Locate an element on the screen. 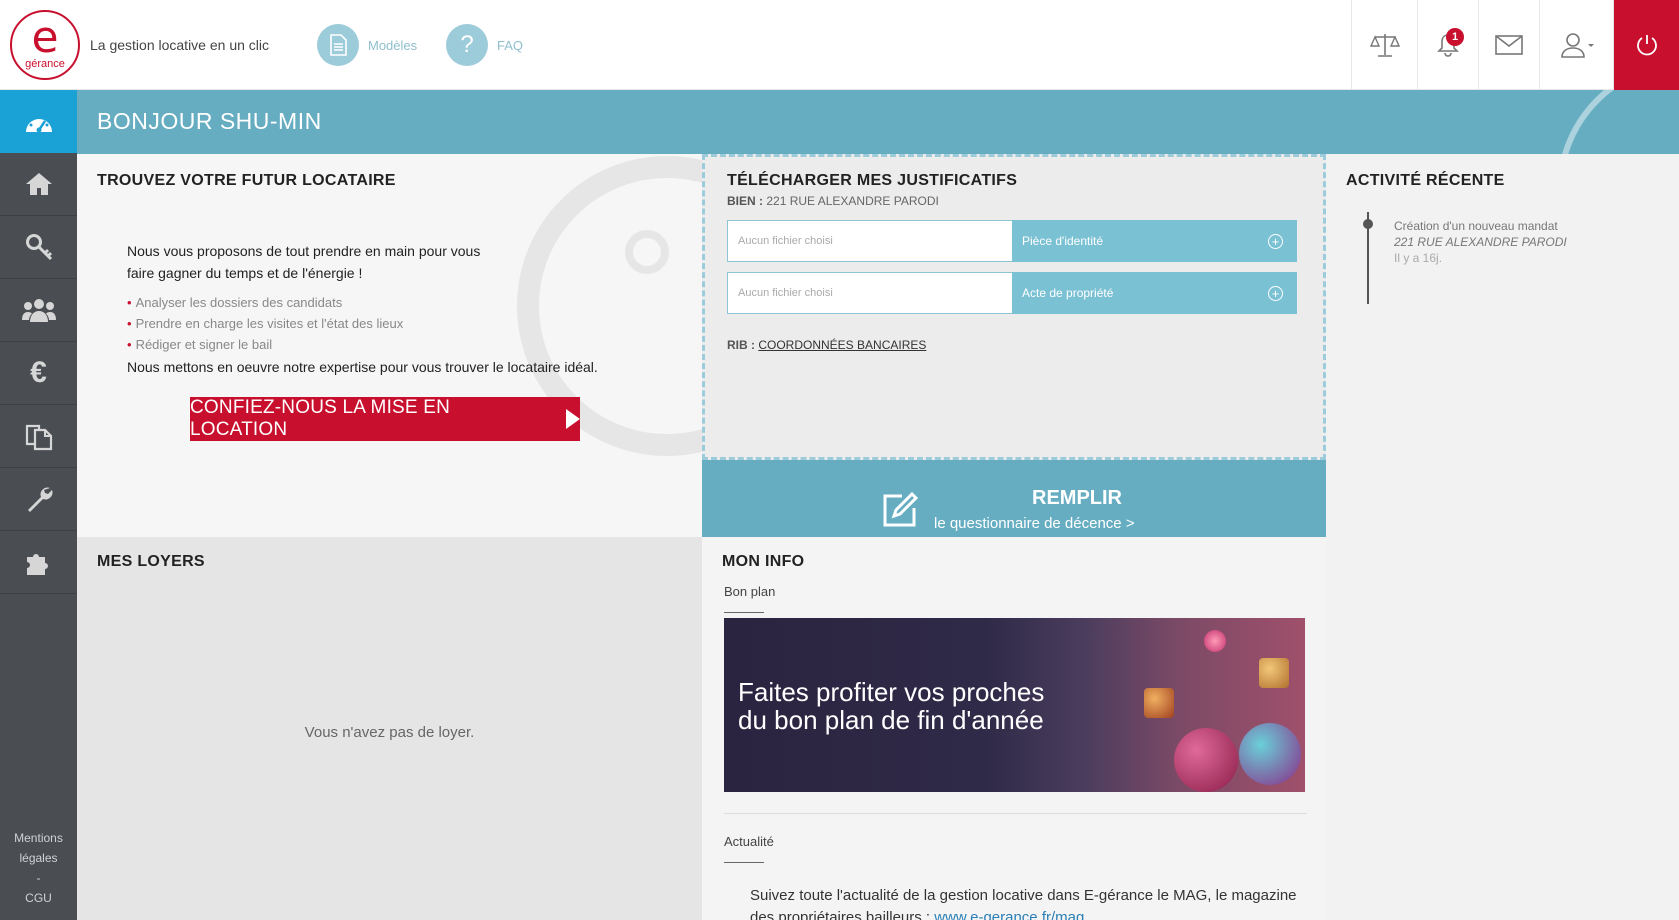  euro-icon: € is located at coordinates (38, 372).